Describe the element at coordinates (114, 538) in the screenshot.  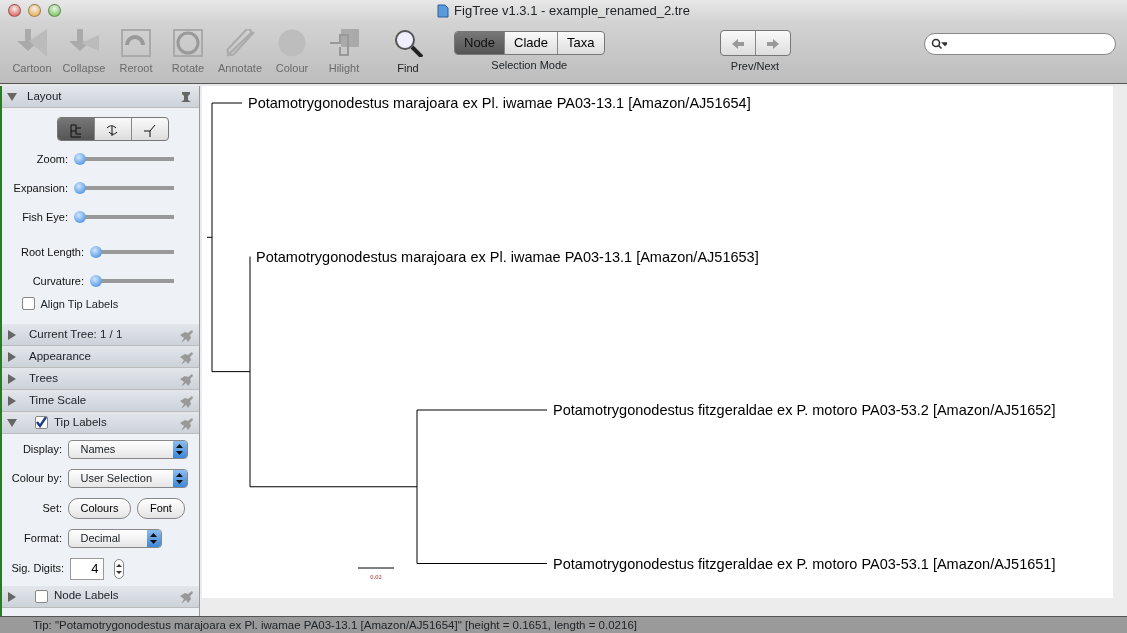
I see `format-dropdown: Decimal` at that location.